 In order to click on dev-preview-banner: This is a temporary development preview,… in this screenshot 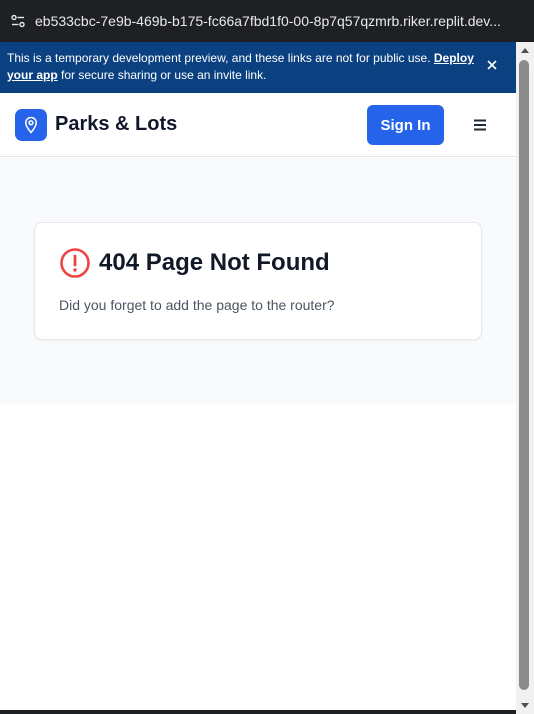, I will do `click(258, 67)`.